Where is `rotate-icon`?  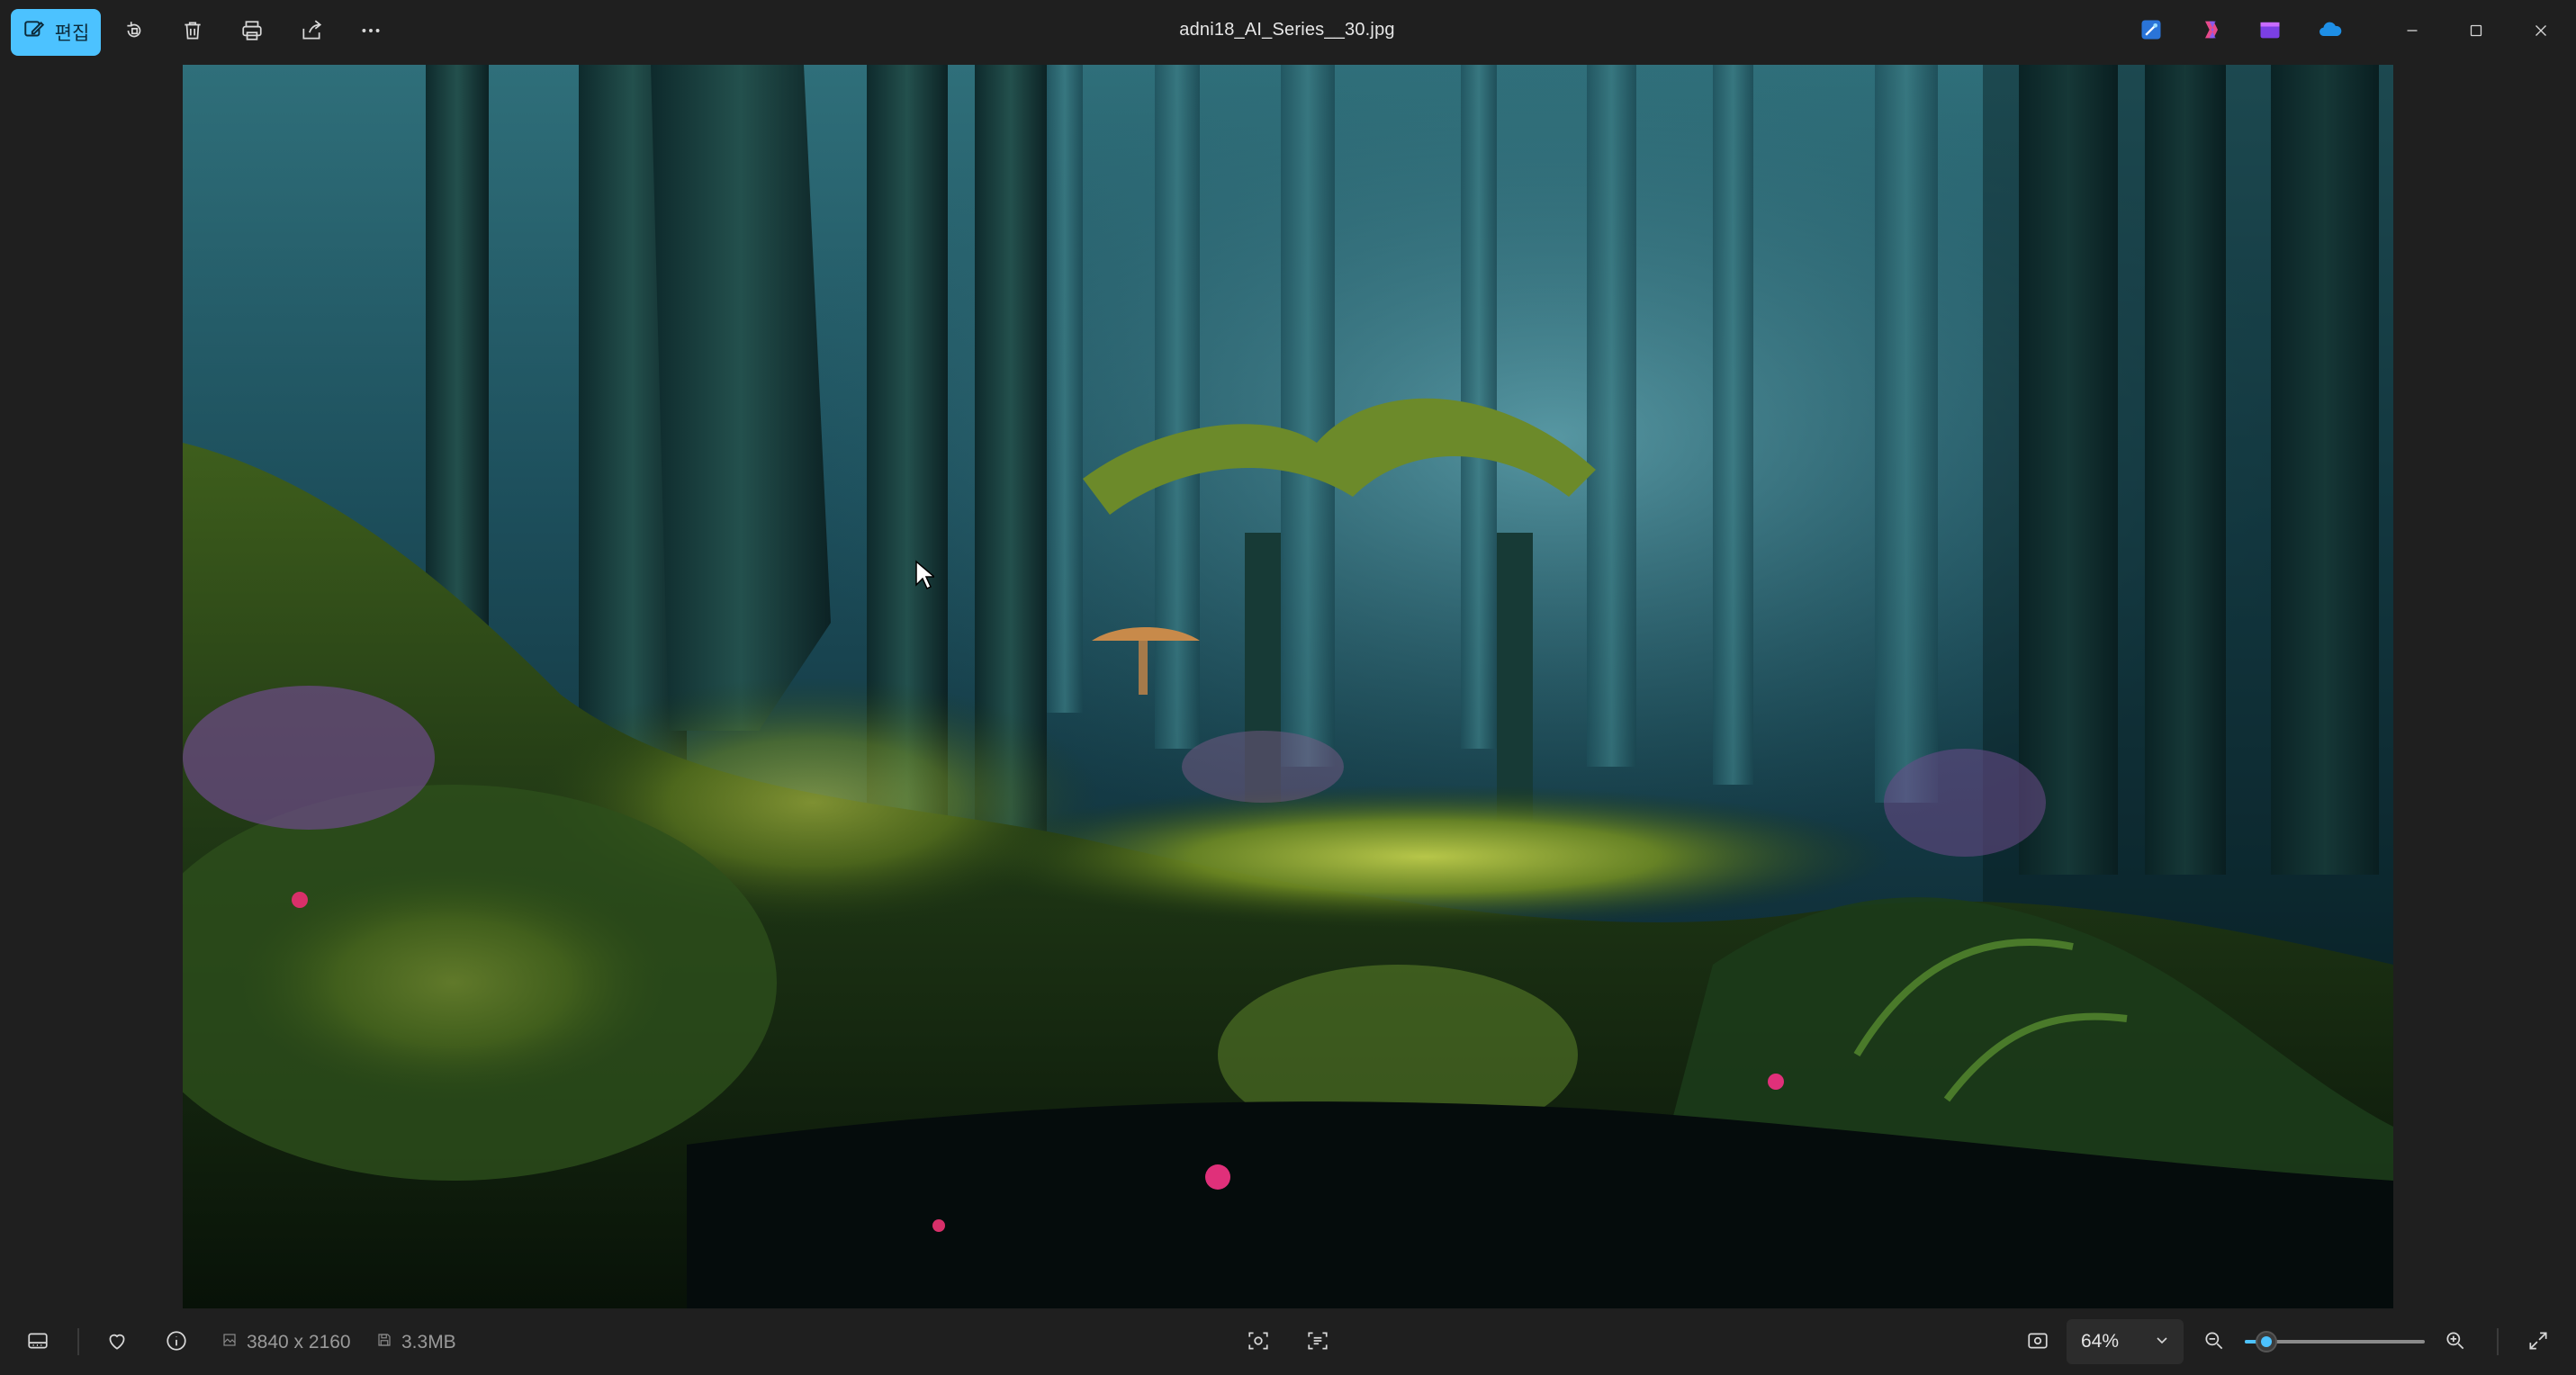 rotate-icon is located at coordinates (134, 33).